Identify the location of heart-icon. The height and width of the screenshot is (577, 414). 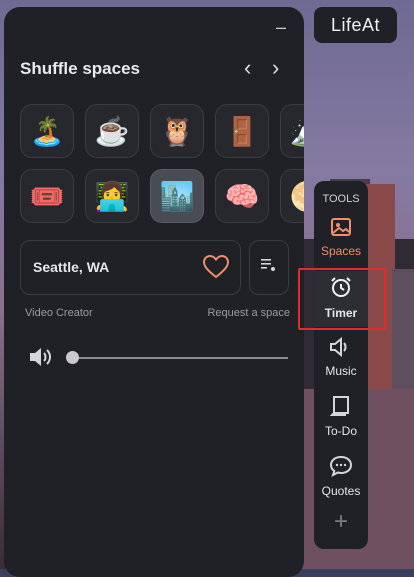
(216, 269).